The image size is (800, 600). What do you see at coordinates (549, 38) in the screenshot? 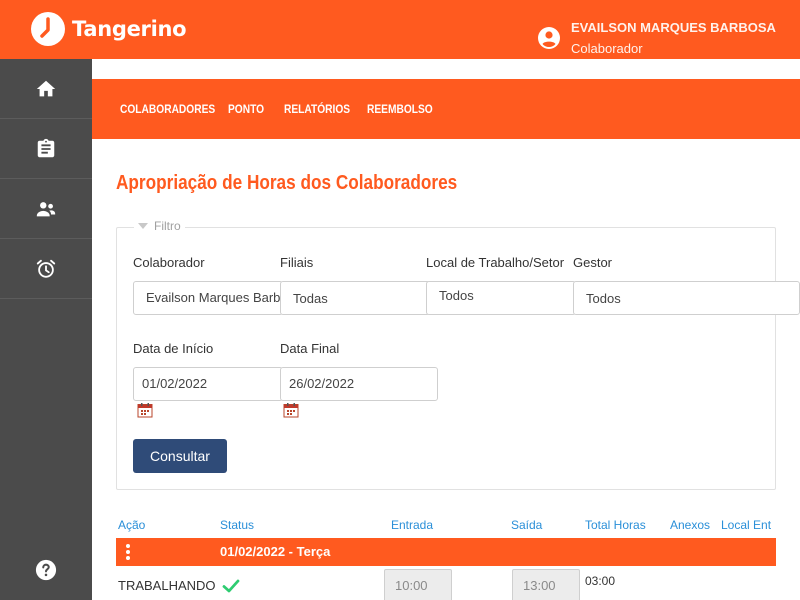
I see `account-circle-icon` at bounding box center [549, 38].